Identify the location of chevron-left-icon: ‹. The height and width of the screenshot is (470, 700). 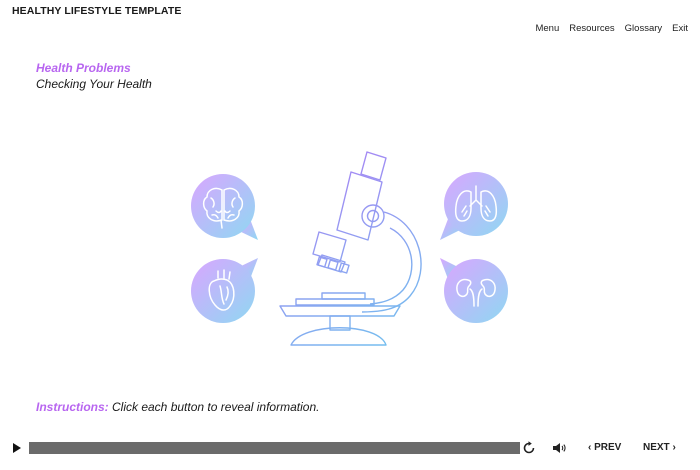
(590, 447).